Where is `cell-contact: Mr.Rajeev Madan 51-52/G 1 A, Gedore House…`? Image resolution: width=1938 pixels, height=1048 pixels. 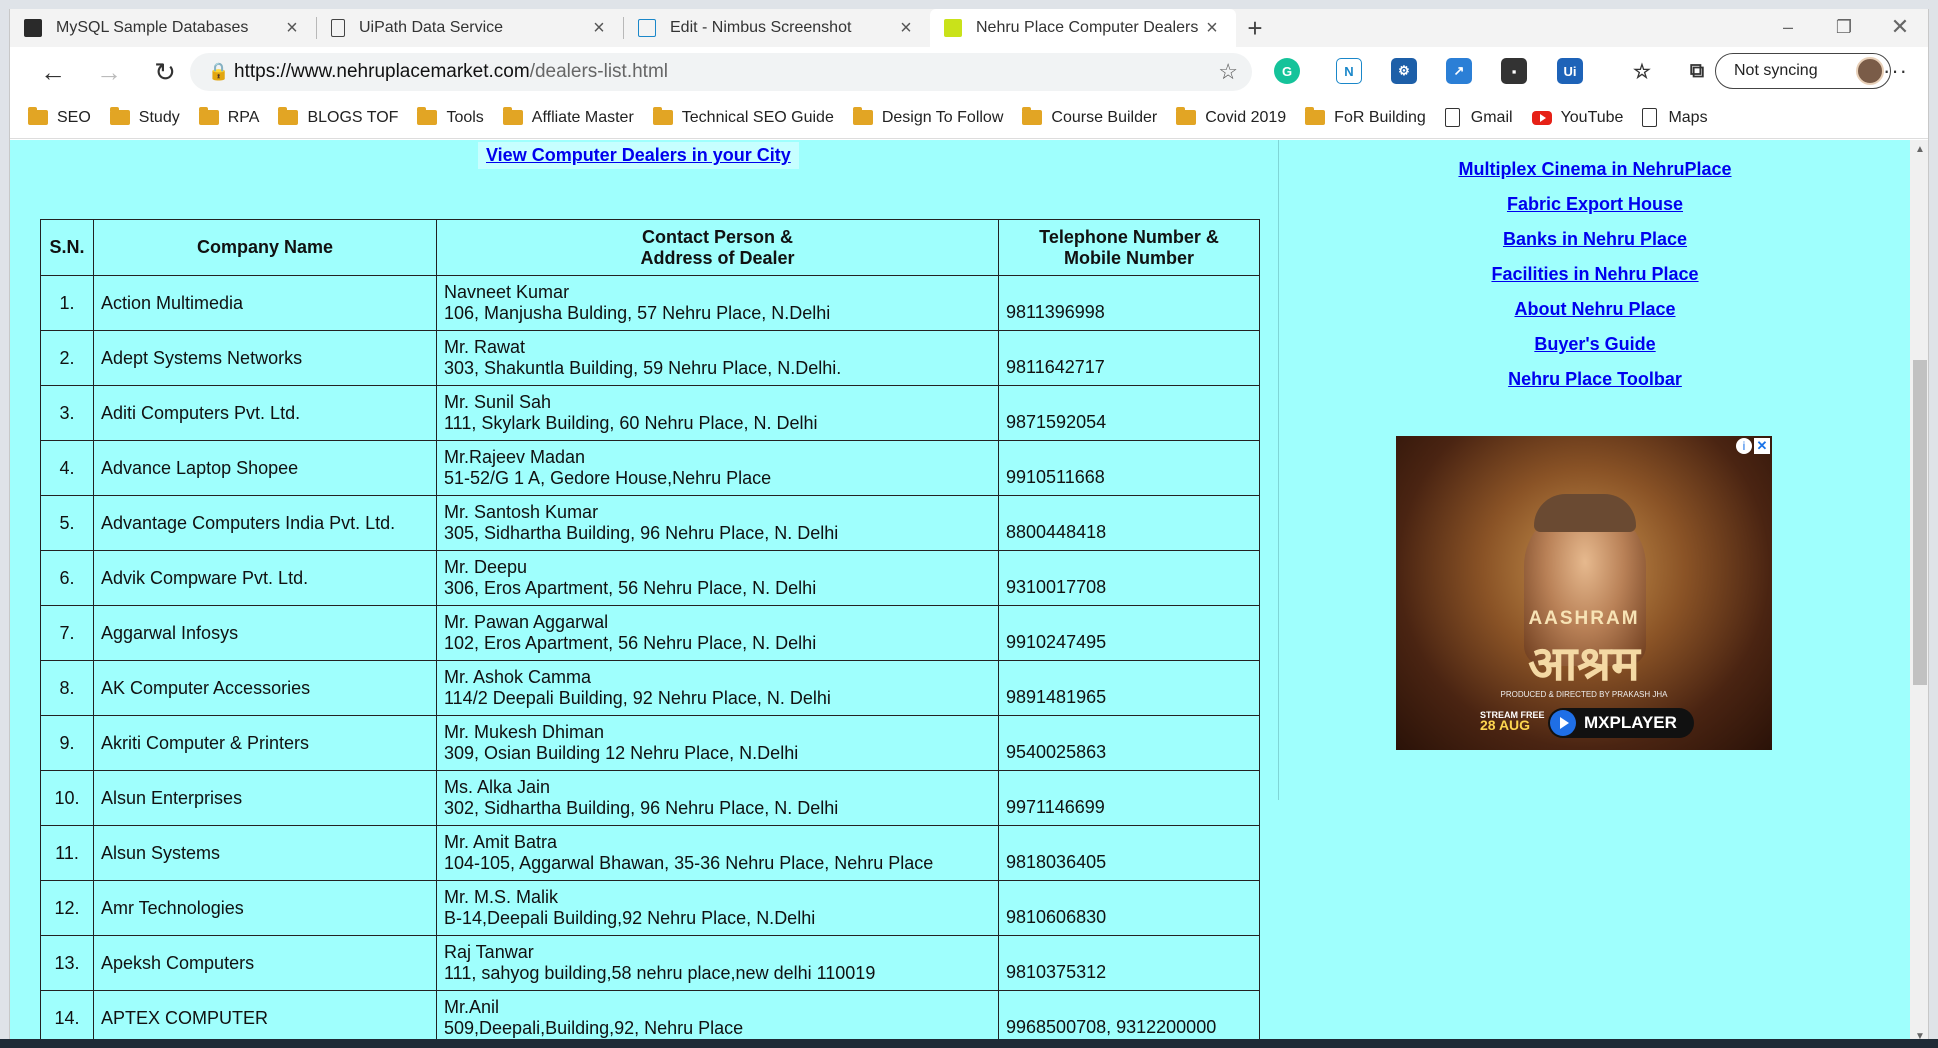 cell-contact: Mr.Rajeev Madan 51-52/G 1 A, Gedore House… is located at coordinates (717, 468).